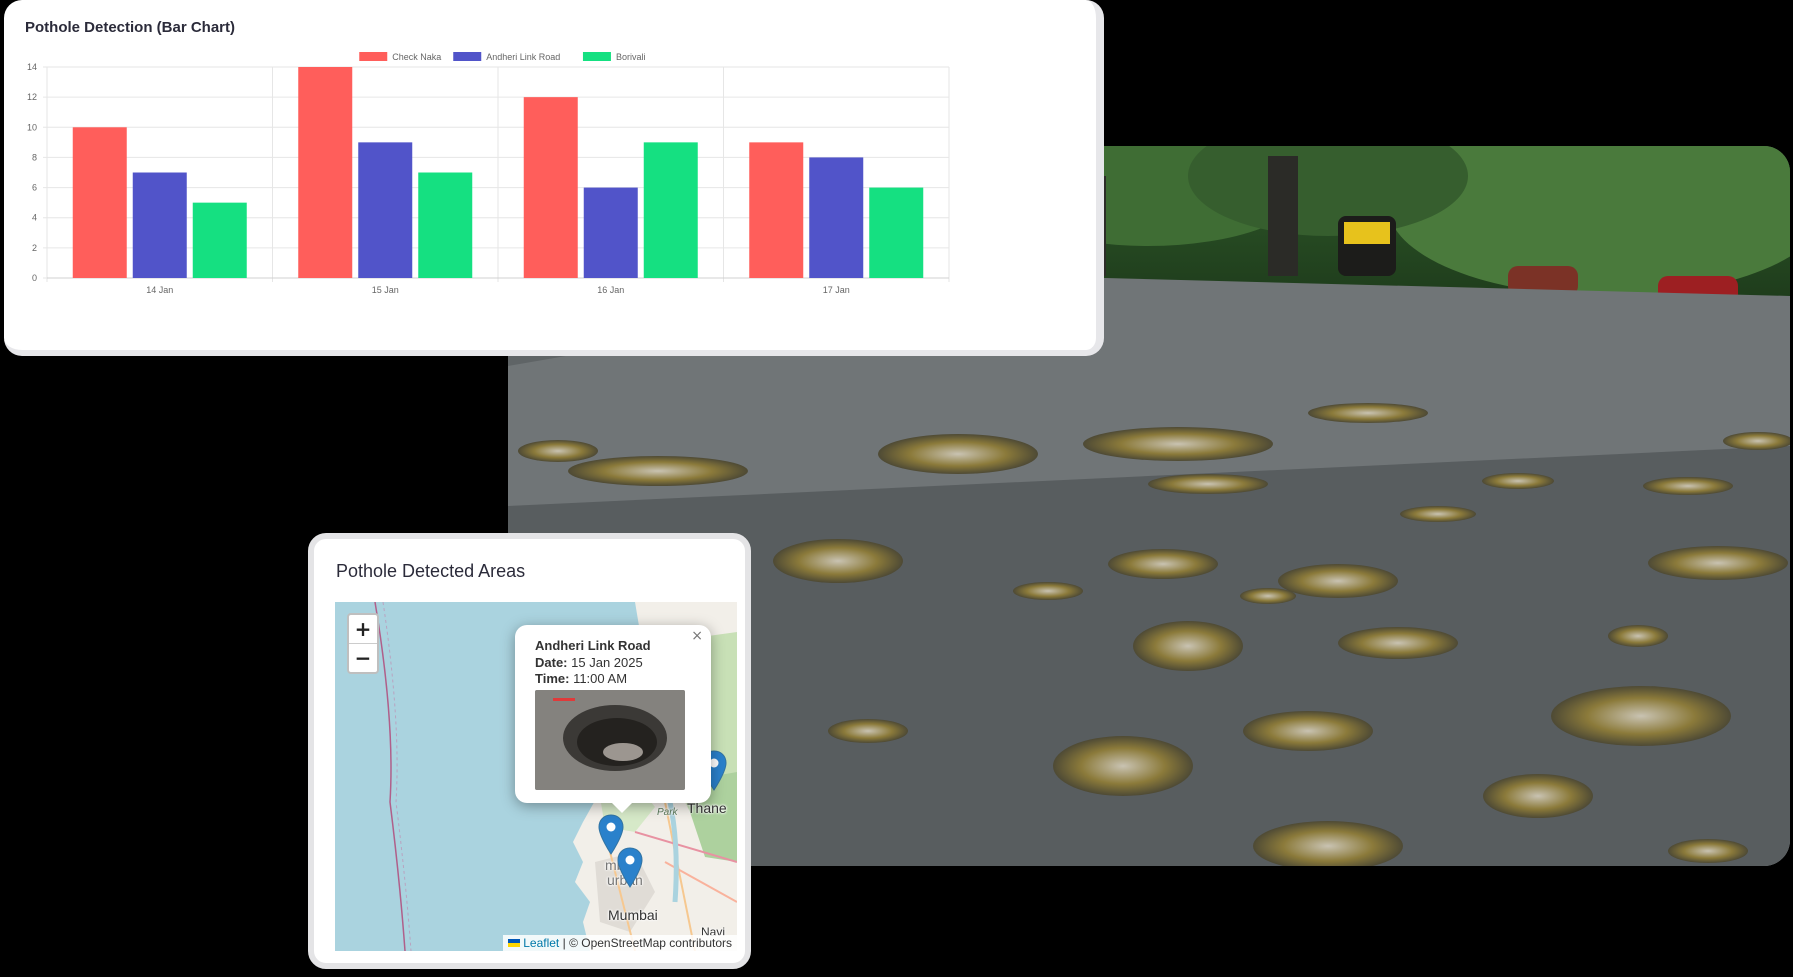  What do you see at coordinates (34, 188) in the screenshot?
I see `y-tick-label: 6` at bounding box center [34, 188].